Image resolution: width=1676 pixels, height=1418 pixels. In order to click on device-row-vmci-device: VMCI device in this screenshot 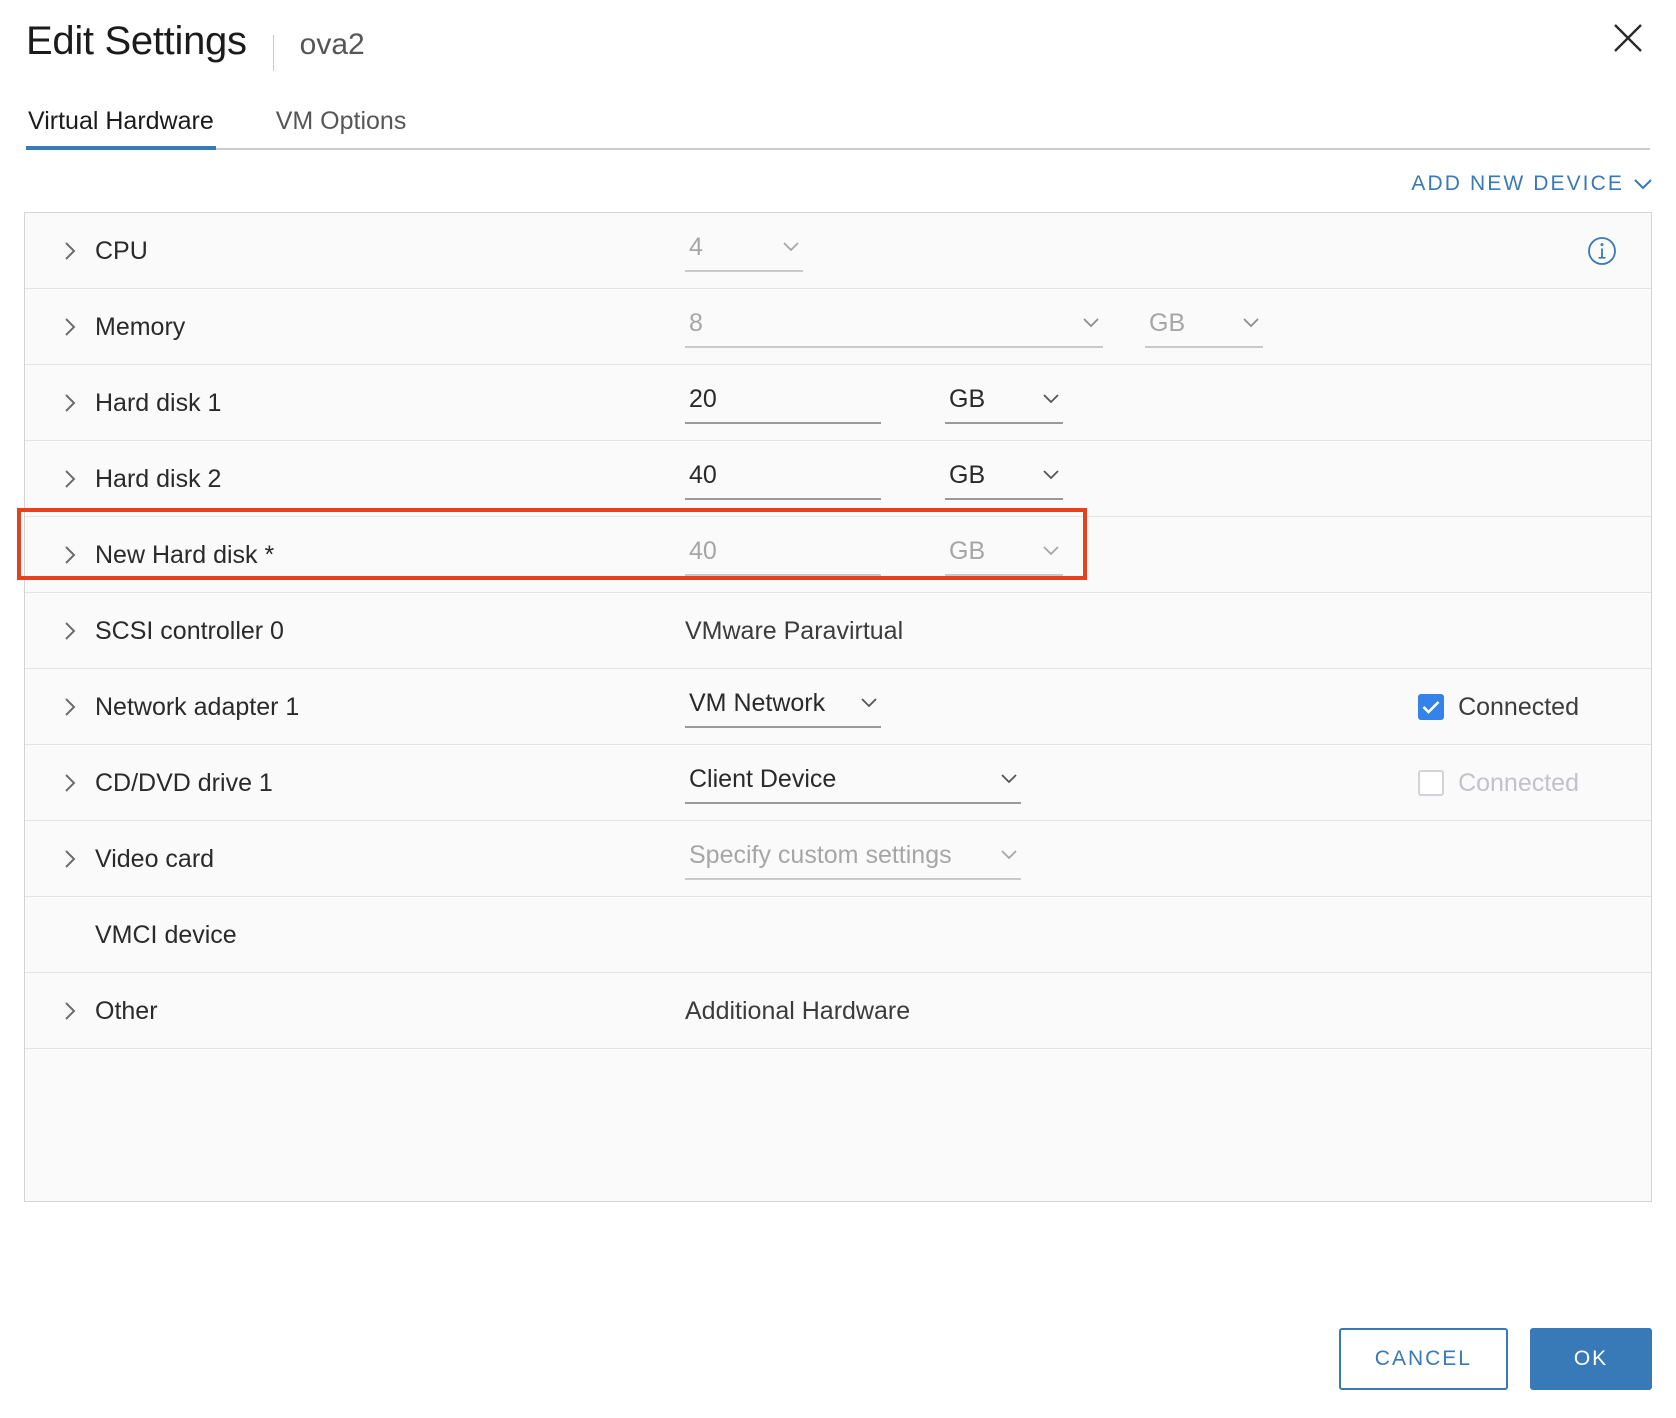, I will do `click(838, 935)`.